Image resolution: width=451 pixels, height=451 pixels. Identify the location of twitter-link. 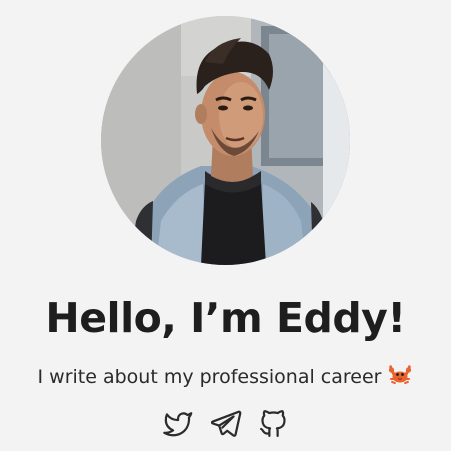
(177, 423).